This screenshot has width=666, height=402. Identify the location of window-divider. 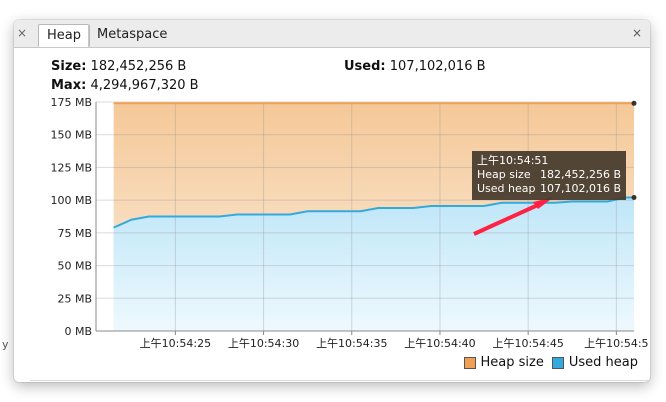
(340, 380).